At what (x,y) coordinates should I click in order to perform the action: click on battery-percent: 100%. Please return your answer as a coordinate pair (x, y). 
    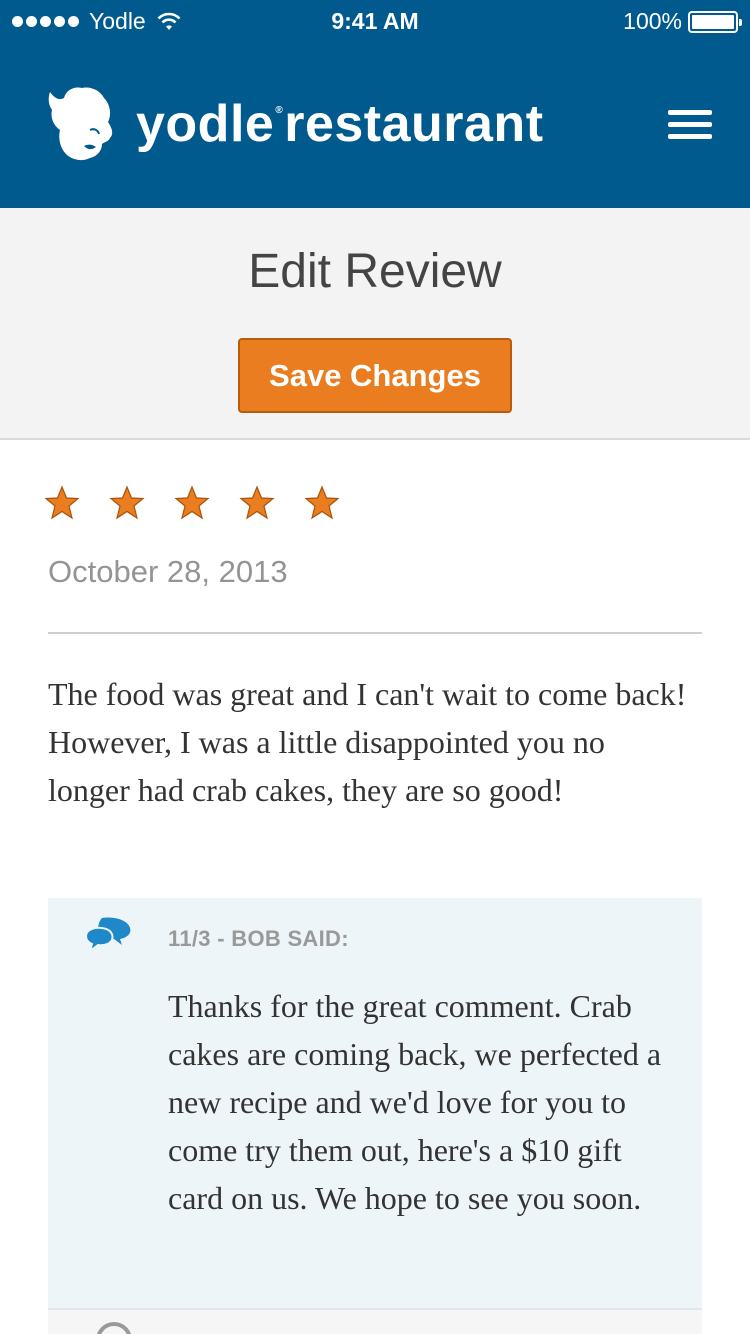
    Looking at the image, I should click on (652, 21).